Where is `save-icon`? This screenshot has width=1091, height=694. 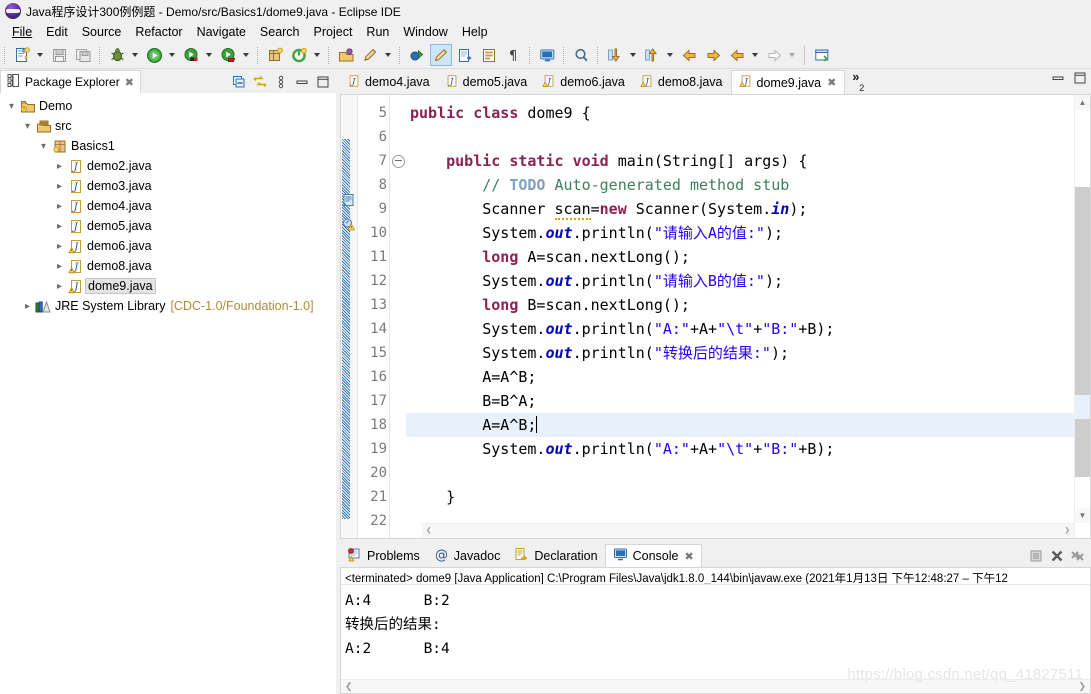
save-icon is located at coordinates (59, 55).